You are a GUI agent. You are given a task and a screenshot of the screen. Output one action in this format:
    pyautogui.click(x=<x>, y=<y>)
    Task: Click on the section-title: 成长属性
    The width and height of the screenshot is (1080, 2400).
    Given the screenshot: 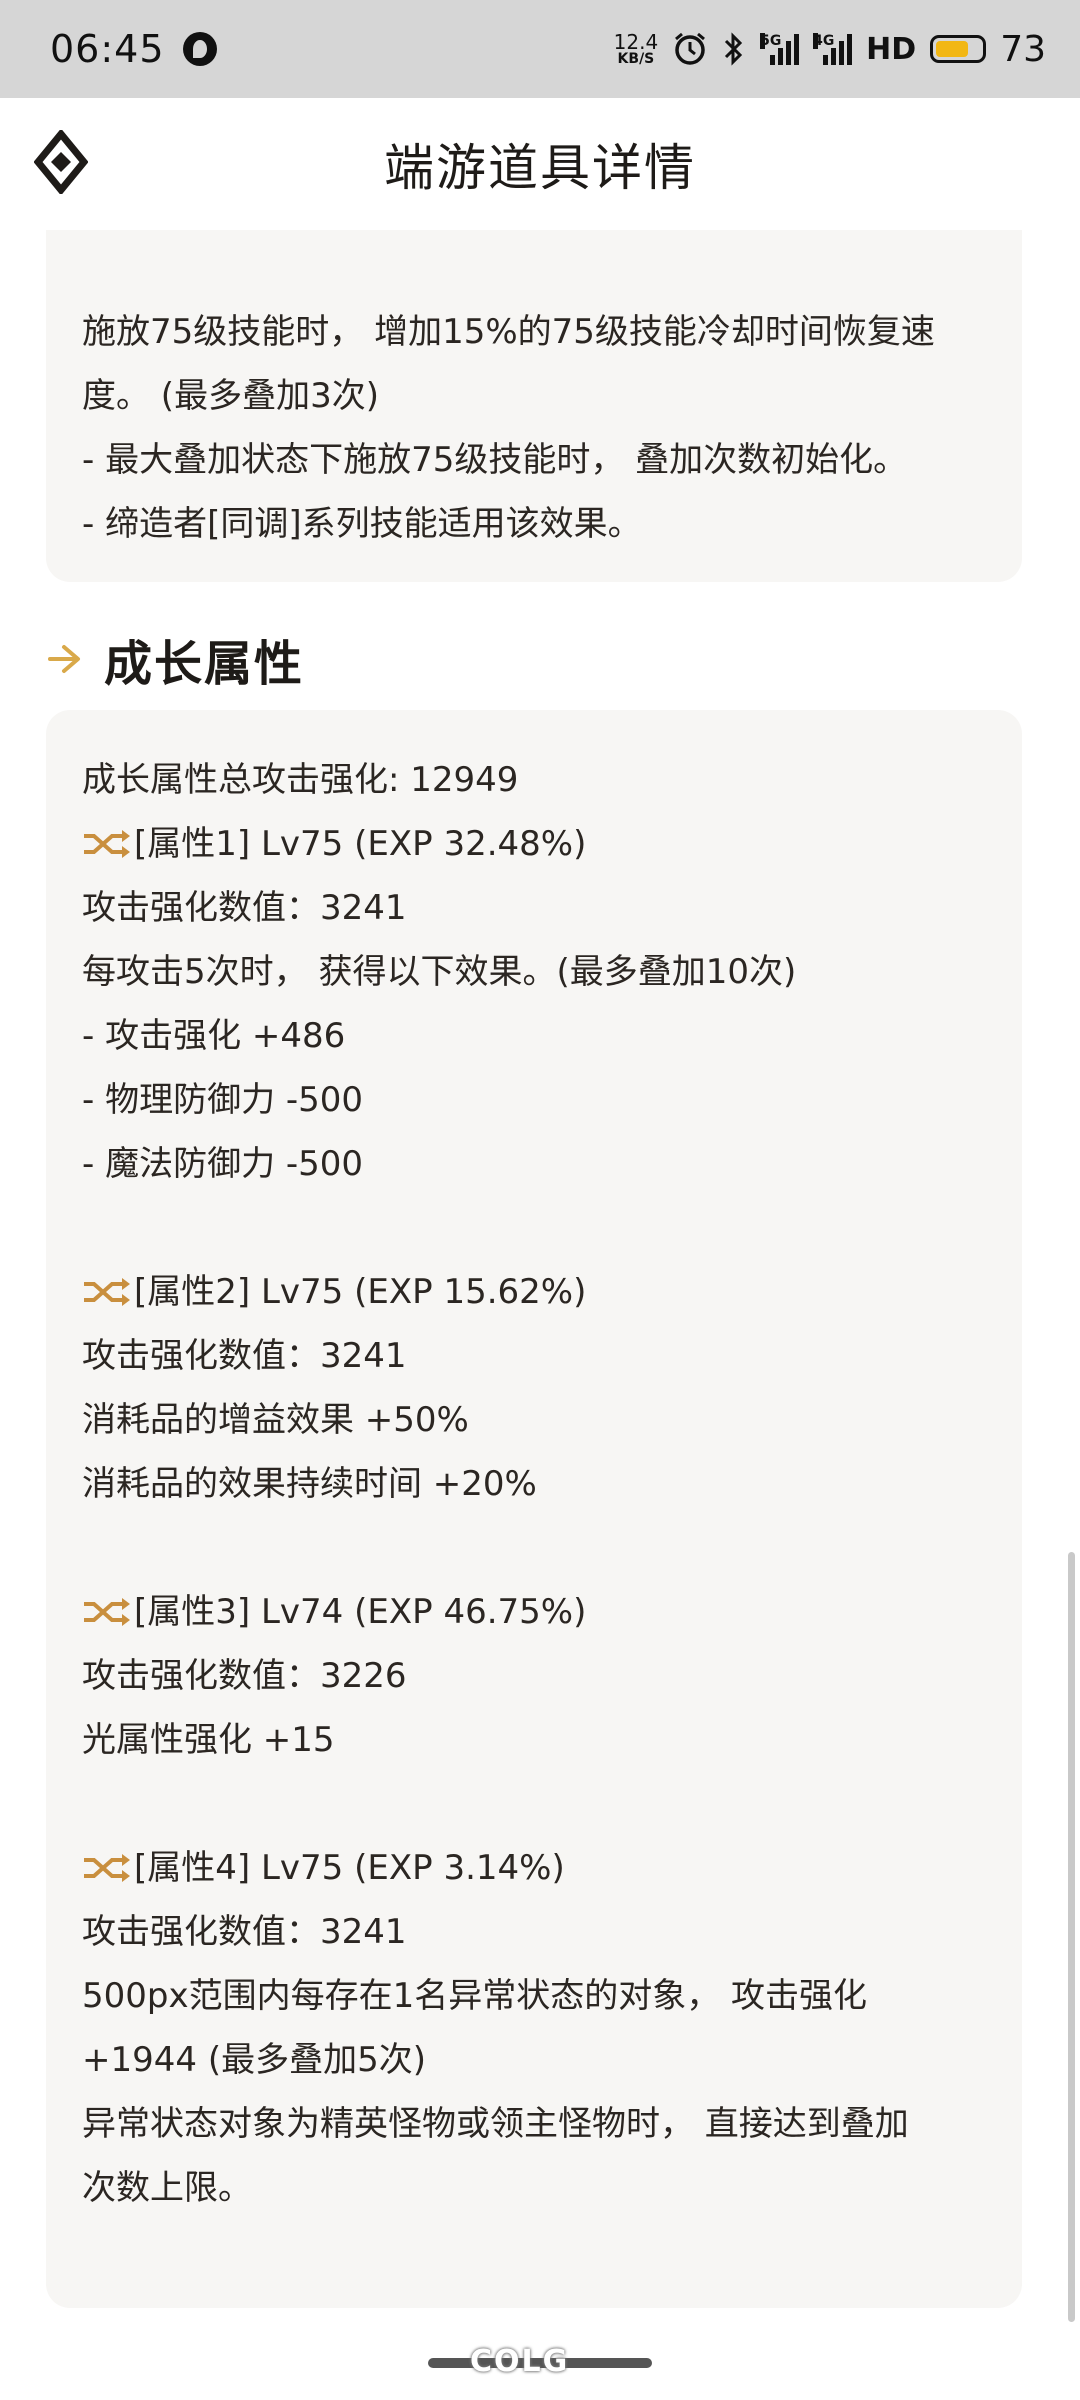 What is the action you would take?
    pyautogui.click(x=175, y=659)
    